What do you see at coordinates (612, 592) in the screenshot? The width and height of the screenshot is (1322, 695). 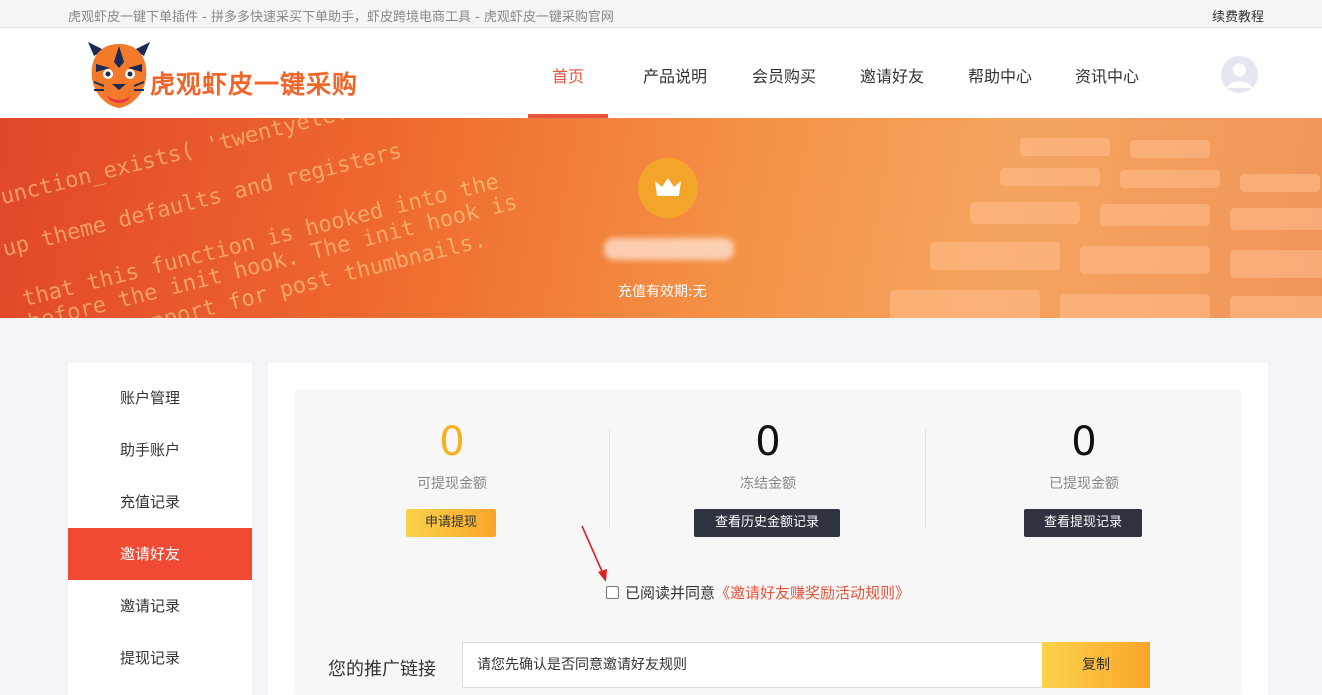 I see `agree-checkbox` at bounding box center [612, 592].